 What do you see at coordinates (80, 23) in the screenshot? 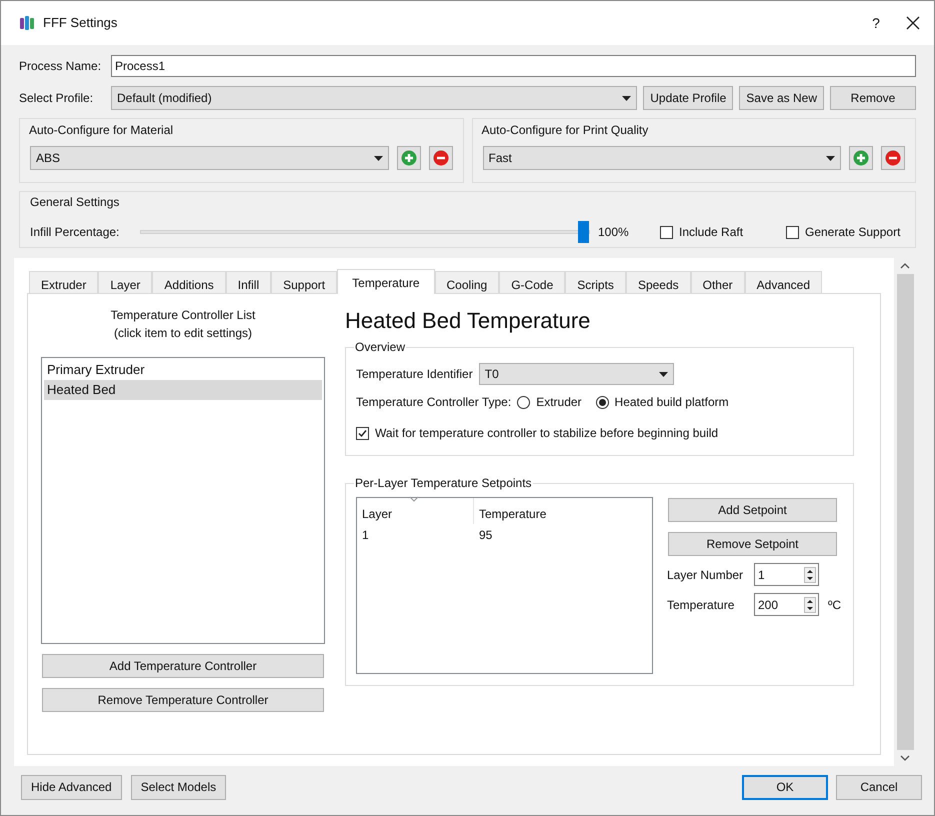
I see `window-title: FFF Settings` at bounding box center [80, 23].